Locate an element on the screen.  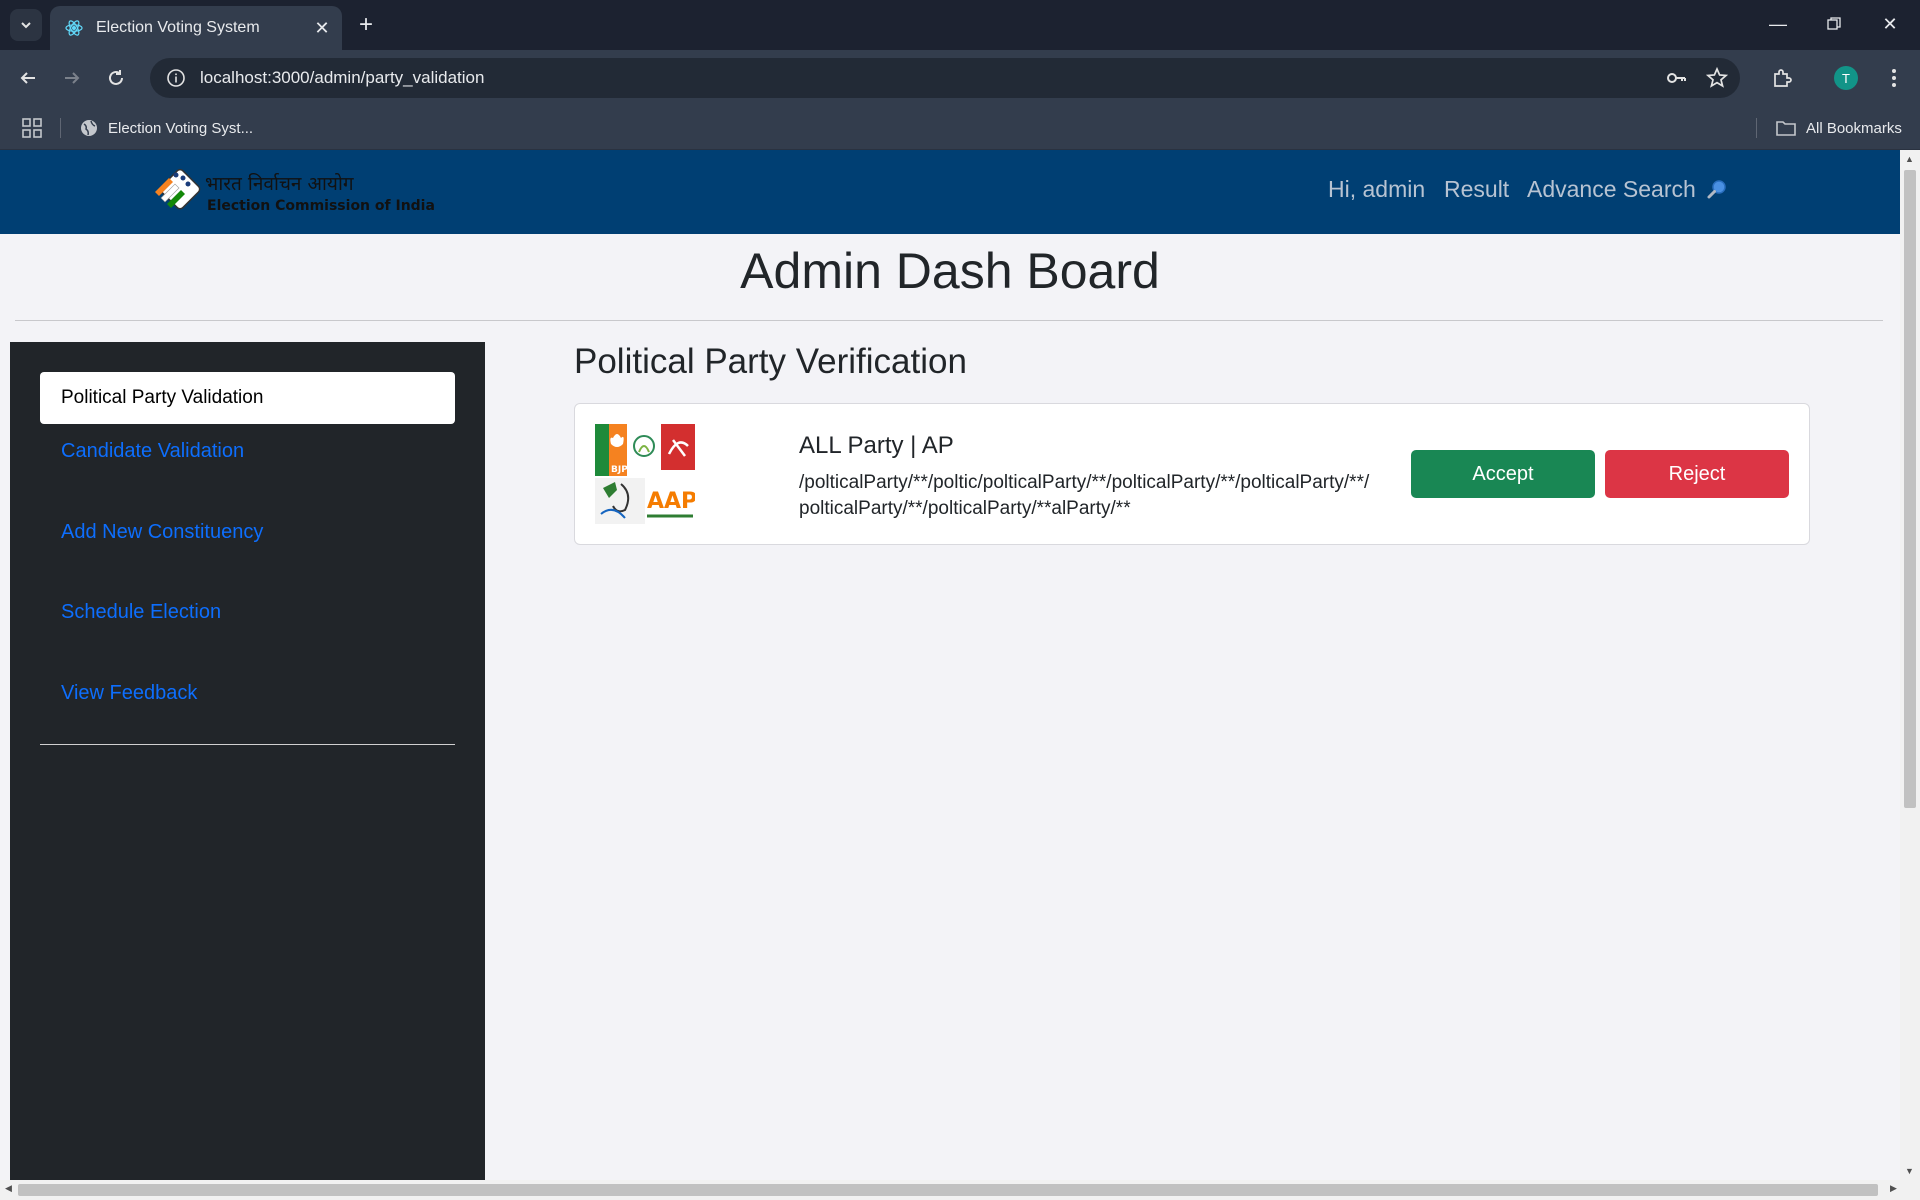
react-icon is located at coordinates (74, 28).